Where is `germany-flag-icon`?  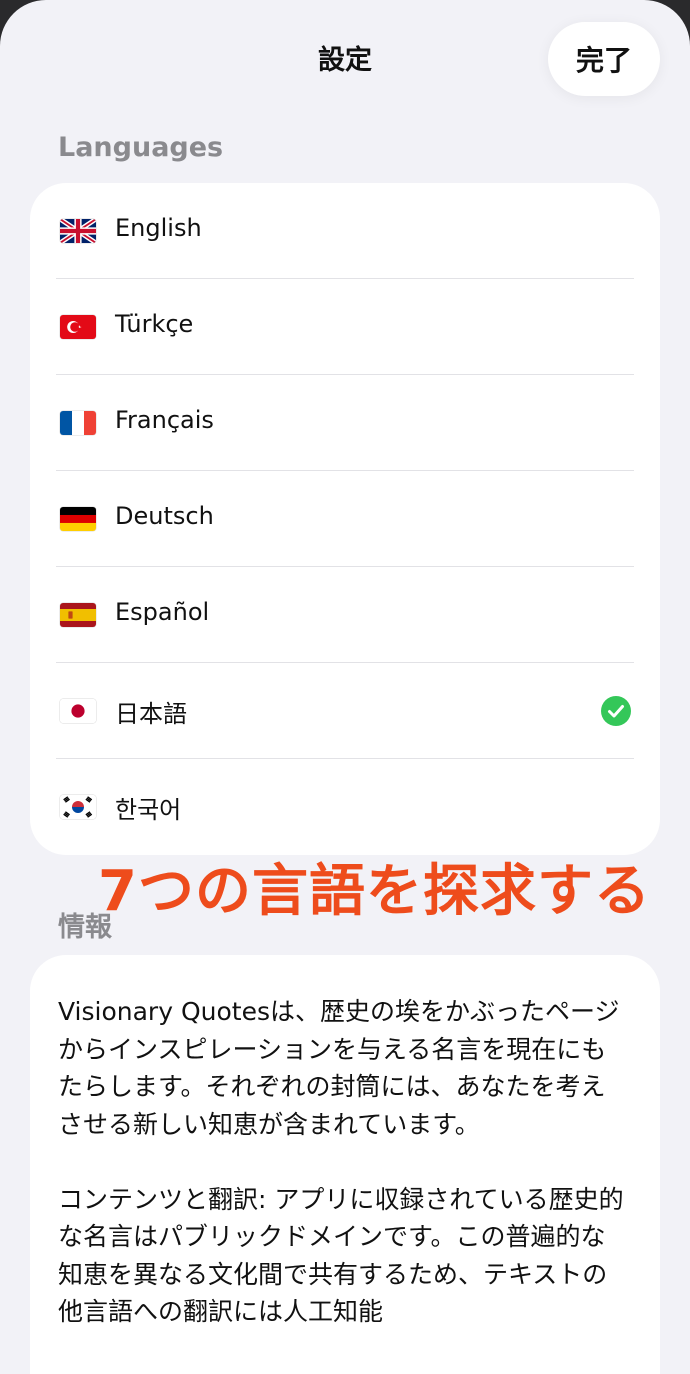
germany-flag-icon is located at coordinates (78, 519).